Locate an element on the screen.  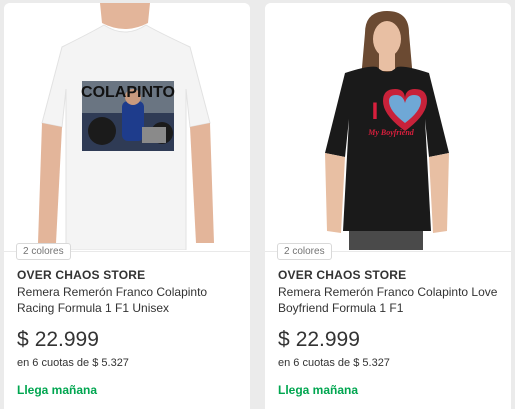
print-text: COLAPINTO is located at coordinates (128, 92).